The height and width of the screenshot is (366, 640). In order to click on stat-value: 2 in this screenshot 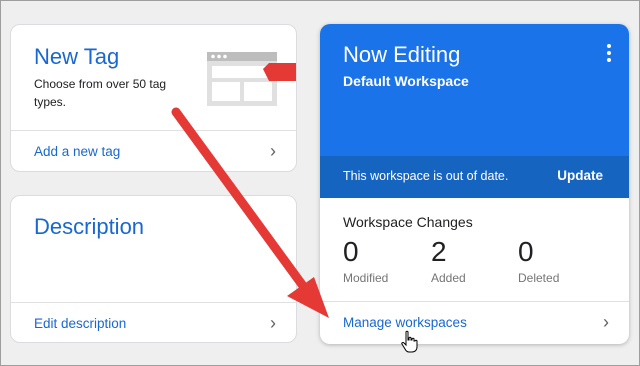, I will do `click(439, 251)`.